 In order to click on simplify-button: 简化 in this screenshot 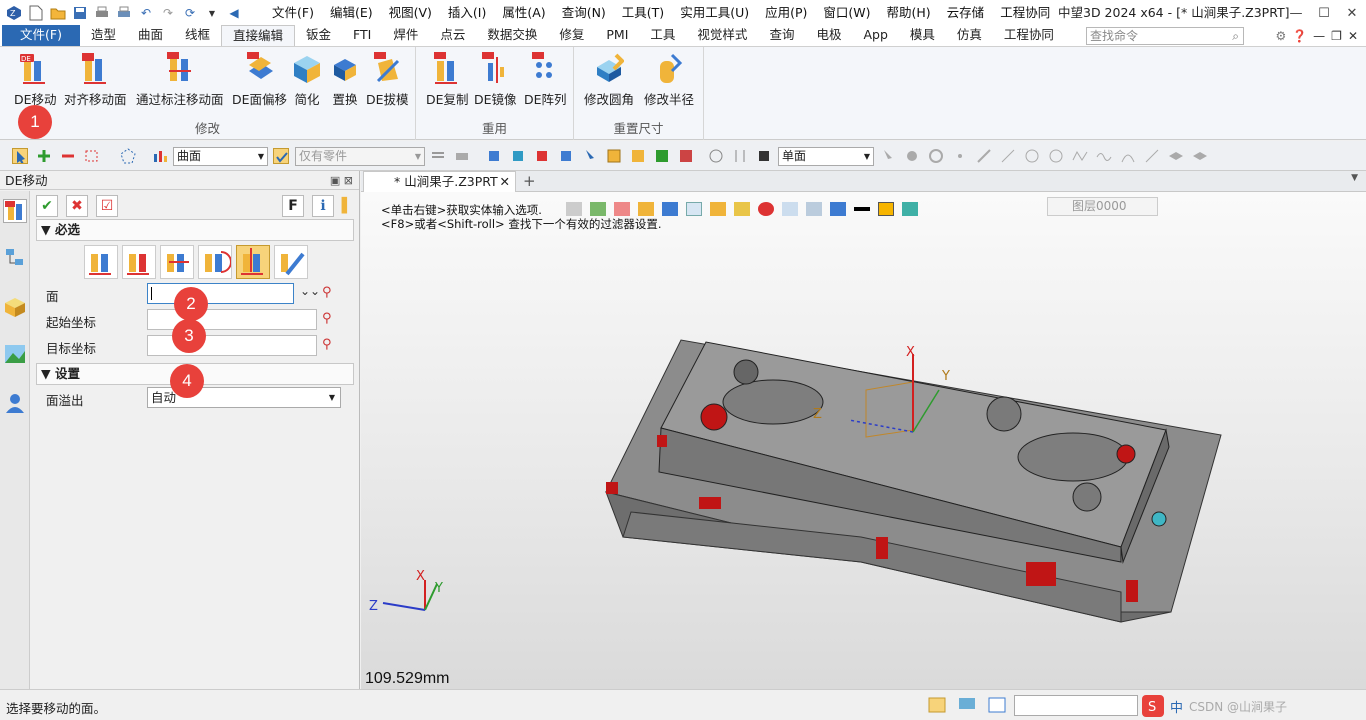, I will do `click(307, 79)`.